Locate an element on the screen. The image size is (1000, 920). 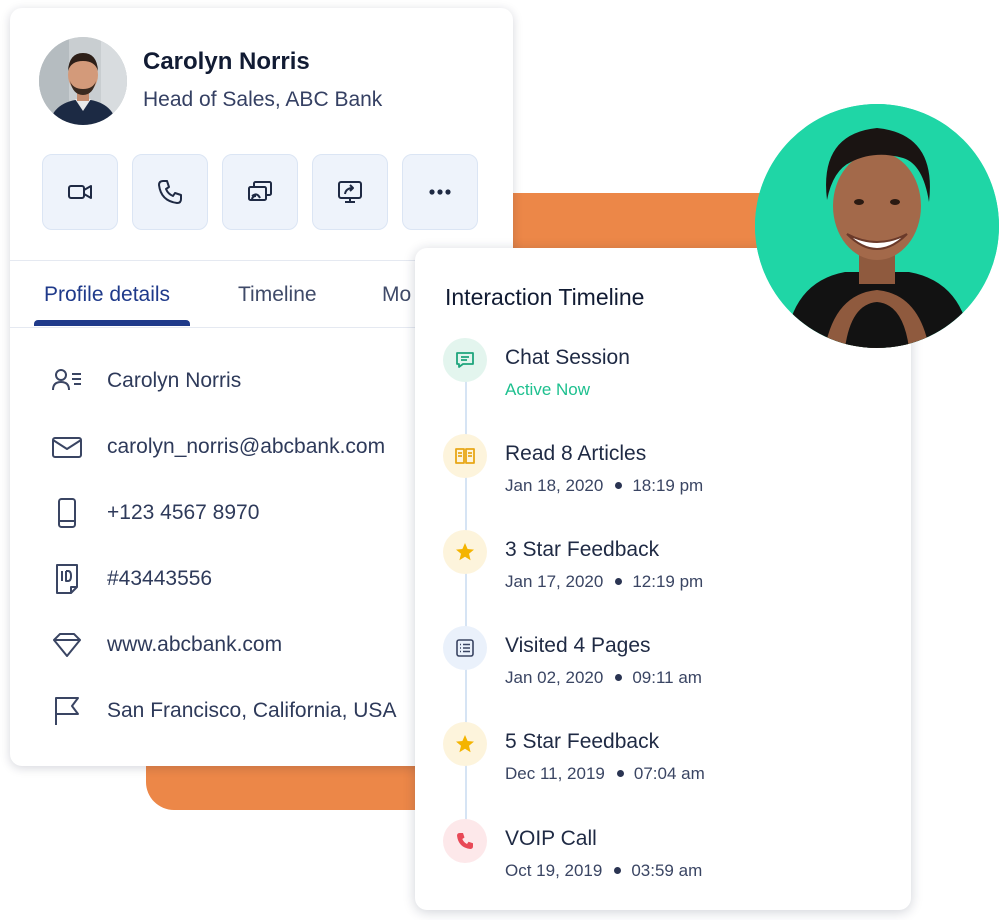
book-icon is located at coordinates (465, 456).